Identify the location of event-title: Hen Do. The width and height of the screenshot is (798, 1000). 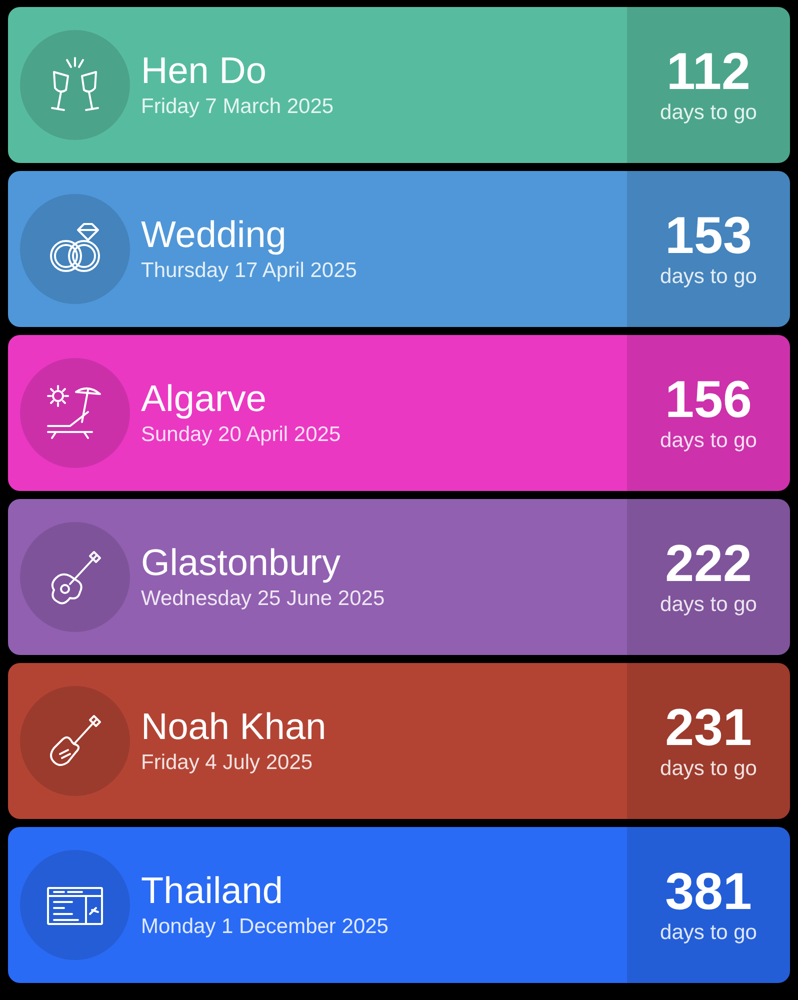
(204, 71).